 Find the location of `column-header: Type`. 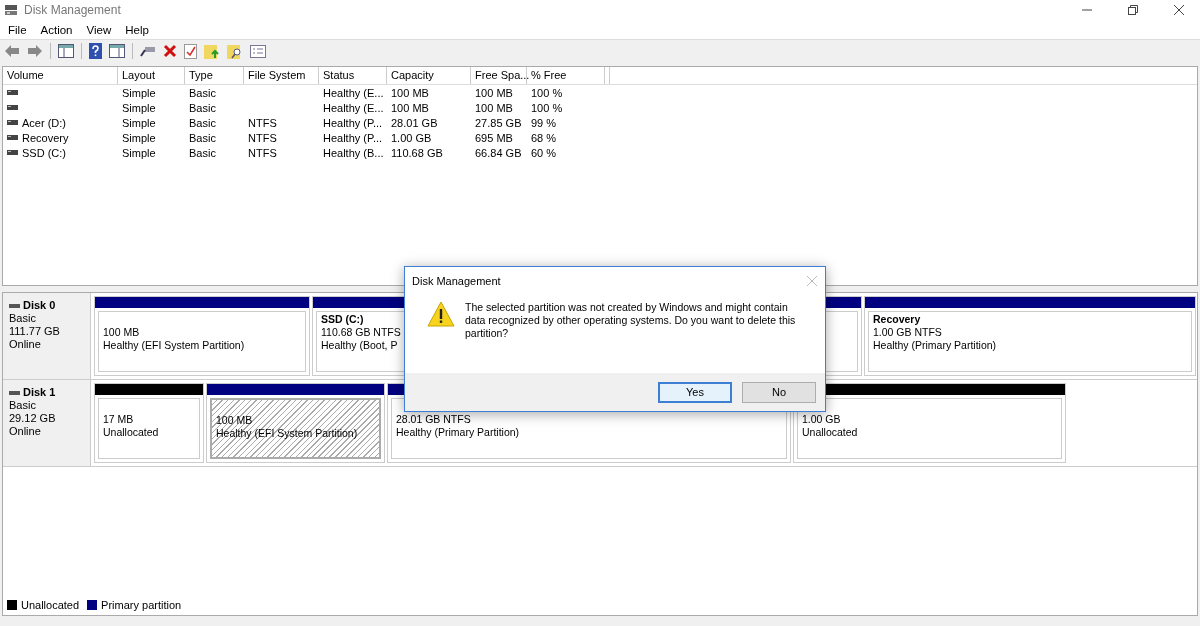

column-header: Type is located at coordinates (214, 75).